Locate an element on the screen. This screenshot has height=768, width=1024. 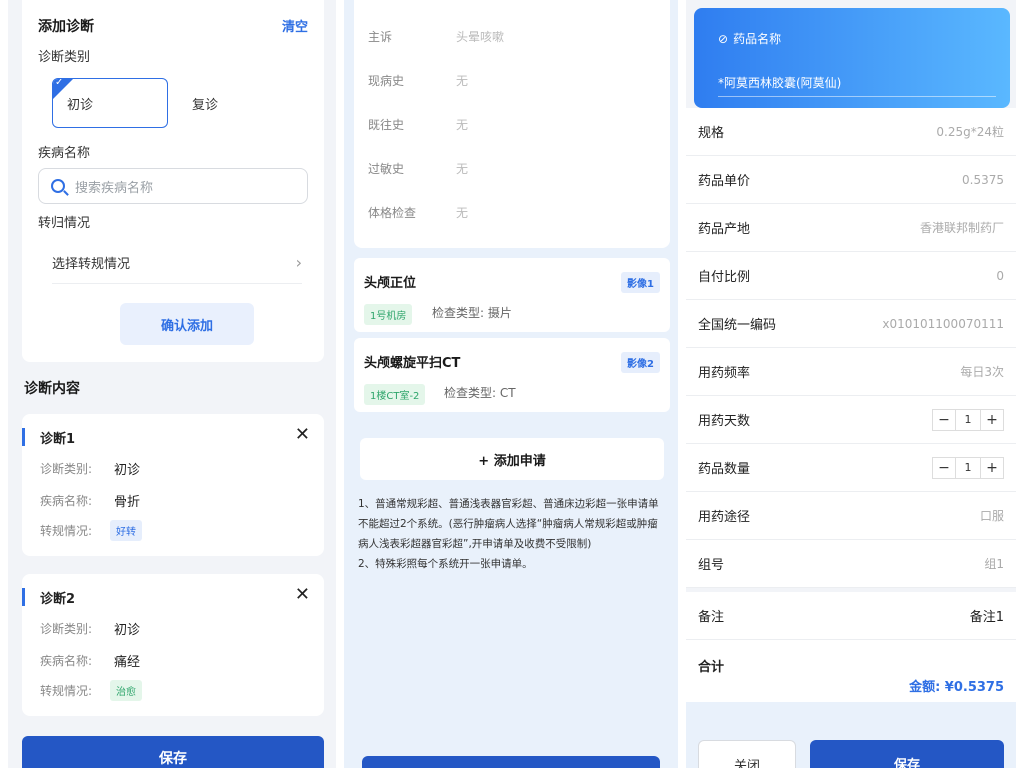
room-tag: 1楼CT室-2 is located at coordinates (395, 394).